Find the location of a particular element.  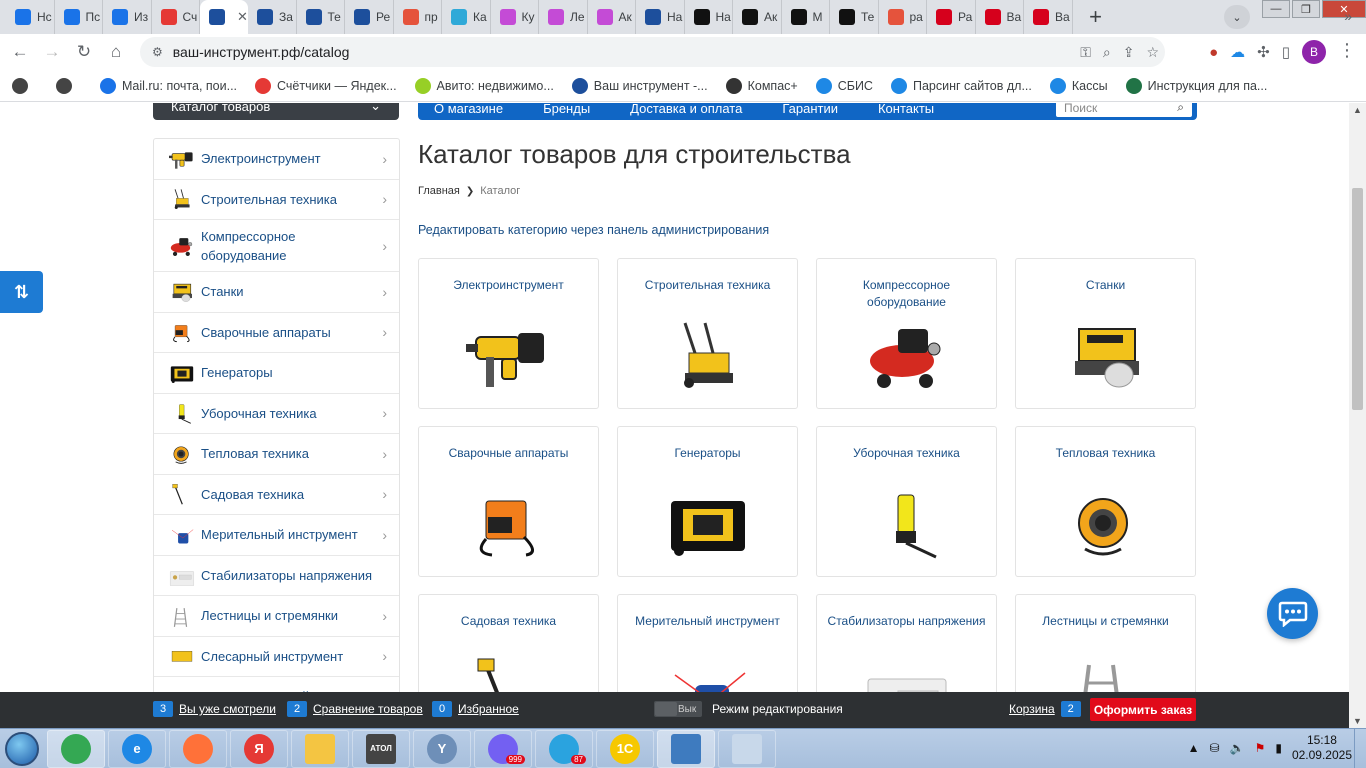

bookmarks-overflow-icon: » is located at coordinates (1348, 16).